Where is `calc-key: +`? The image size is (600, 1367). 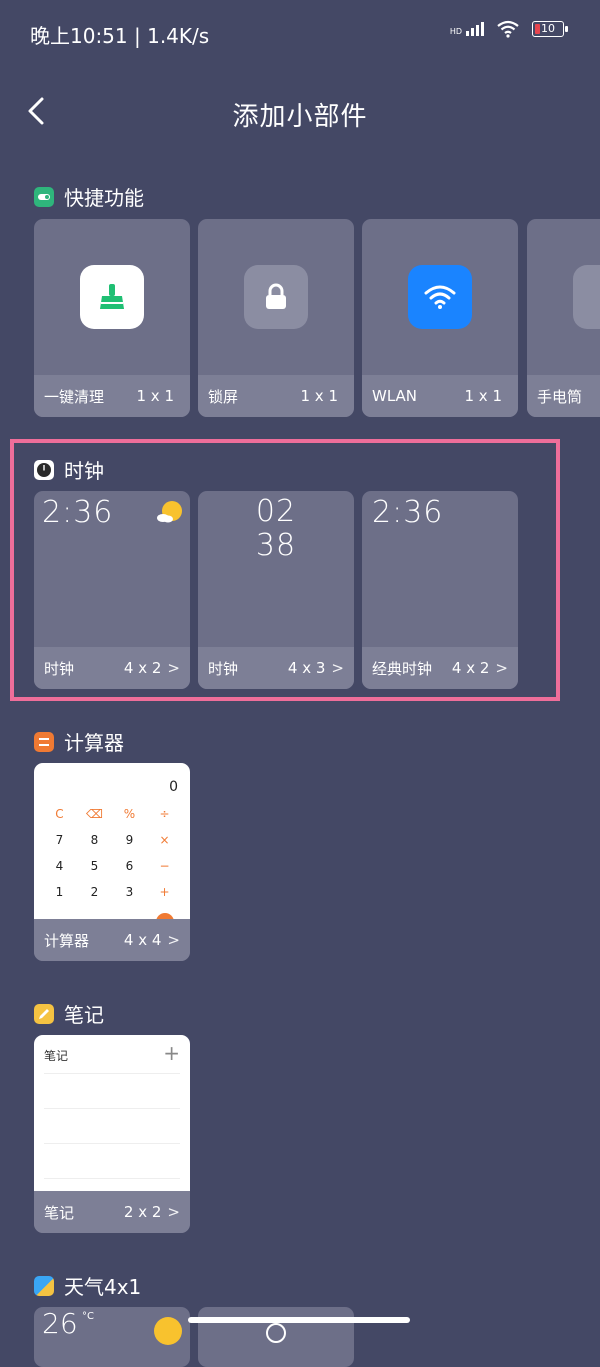
calc-key: + is located at coordinates (164, 892).